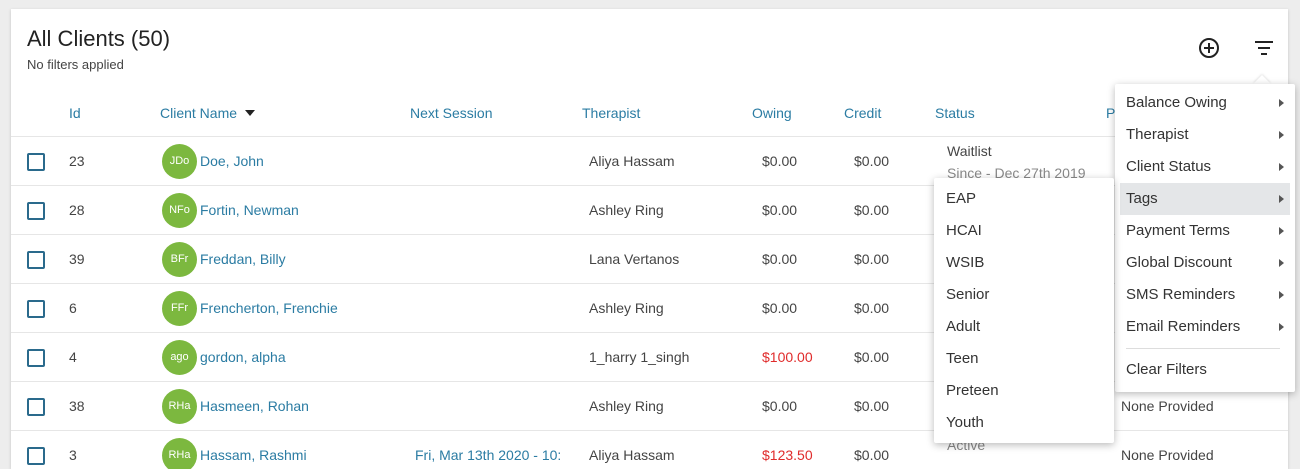  I want to click on client-name-link: Hasmeen, Rohan, so click(254, 406).